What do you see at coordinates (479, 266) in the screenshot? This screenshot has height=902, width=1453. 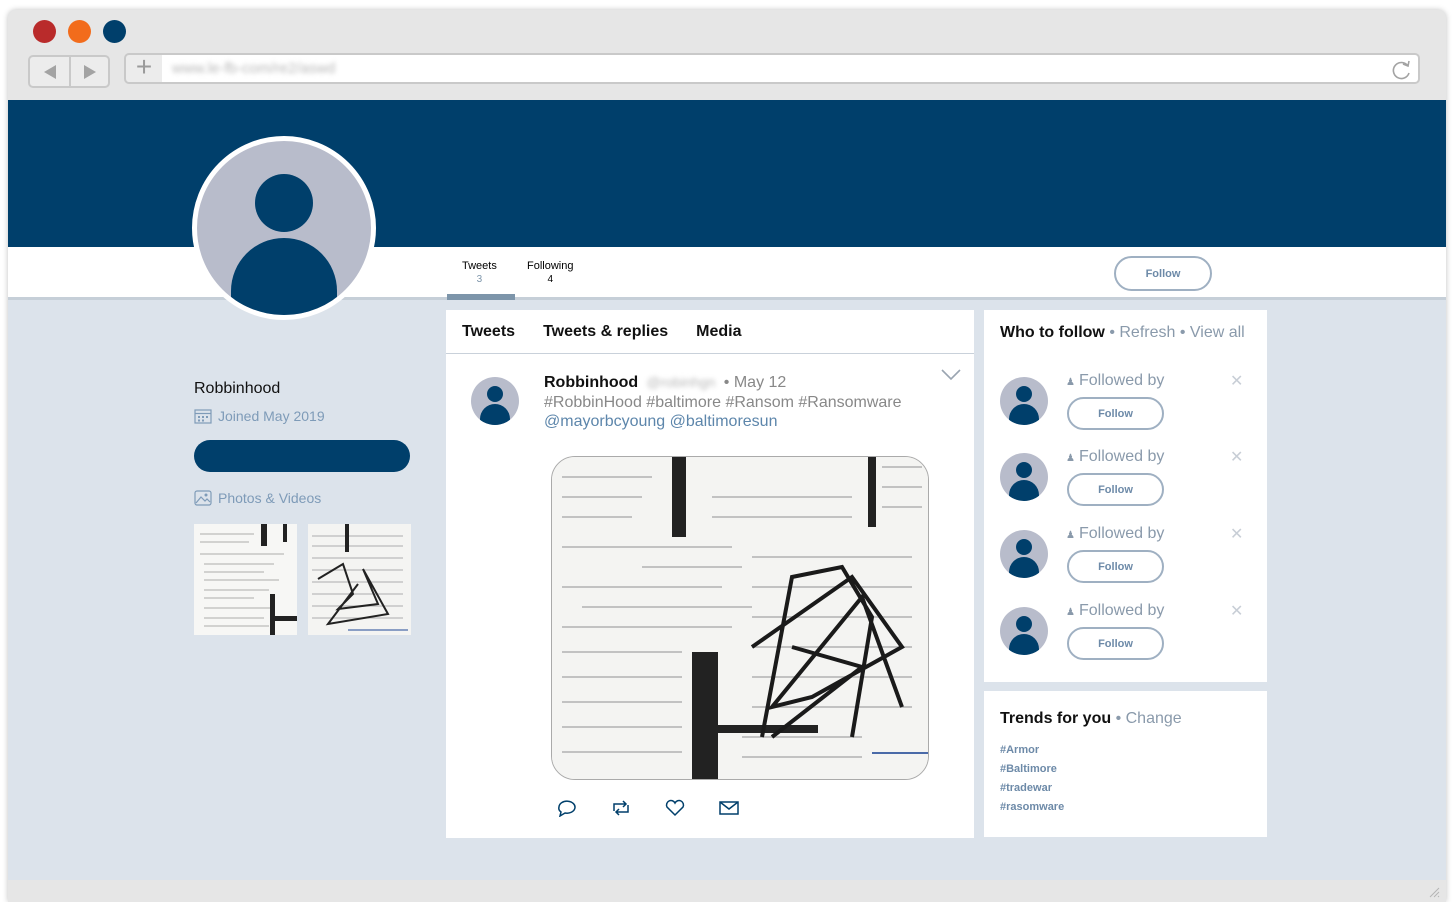 I see `stat-tweets-label: Tweets` at bounding box center [479, 266].